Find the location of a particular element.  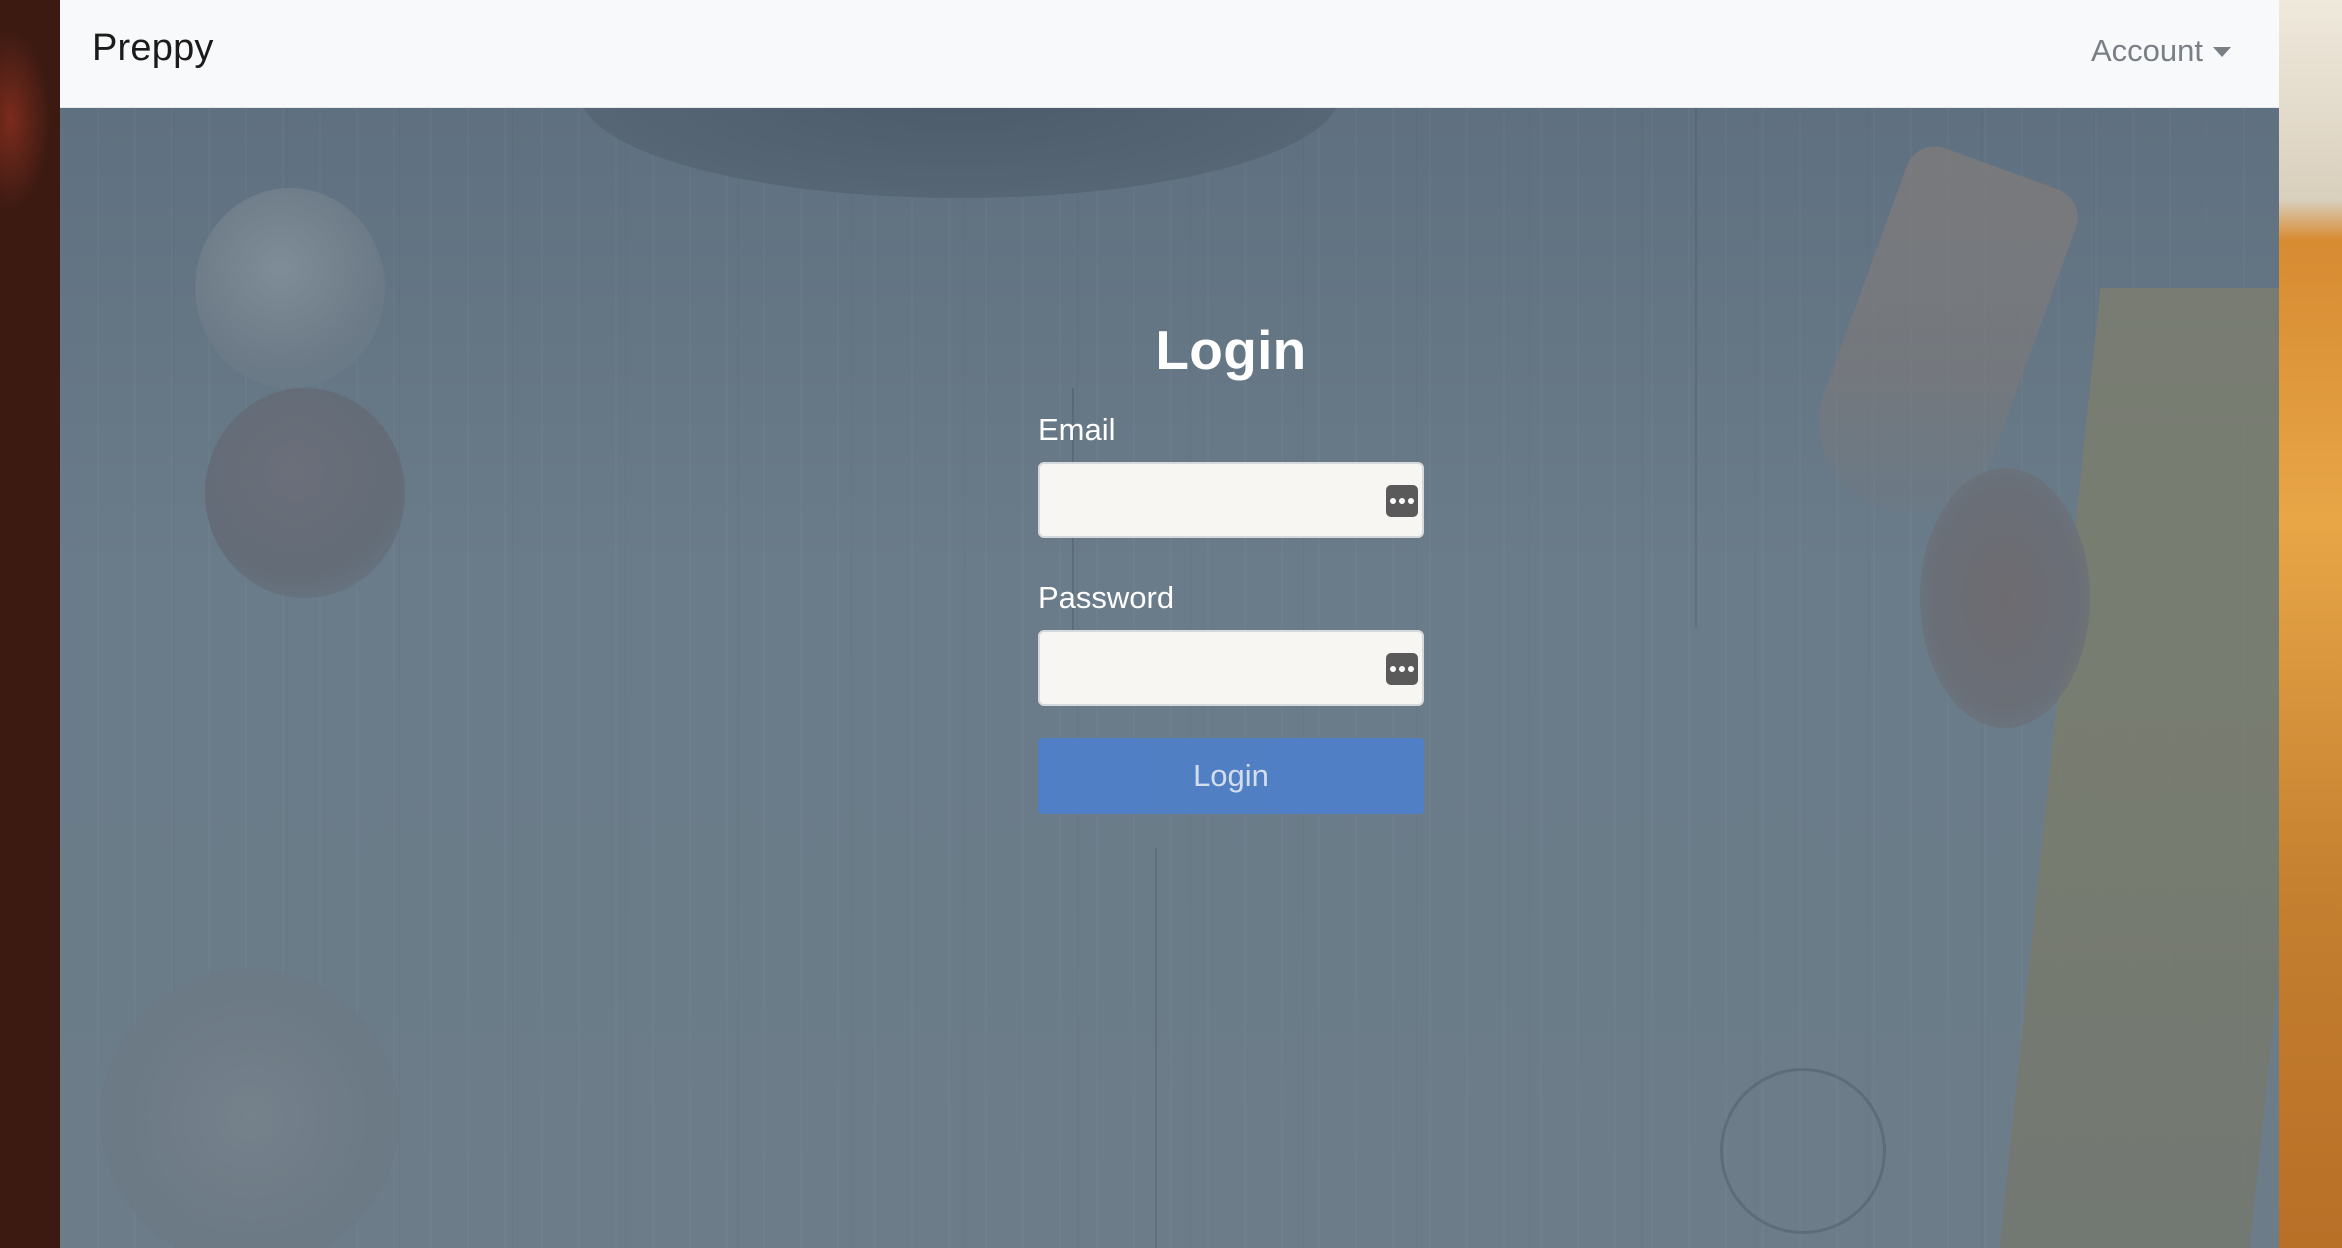

caret-down-icon is located at coordinates (2222, 52).